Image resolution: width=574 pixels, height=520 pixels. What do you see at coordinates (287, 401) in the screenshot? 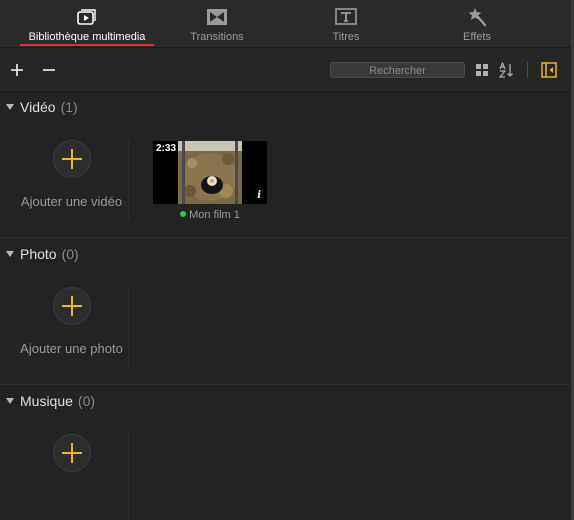
I see `music-section-header: Musique (0)` at bounding box center [287, 401].